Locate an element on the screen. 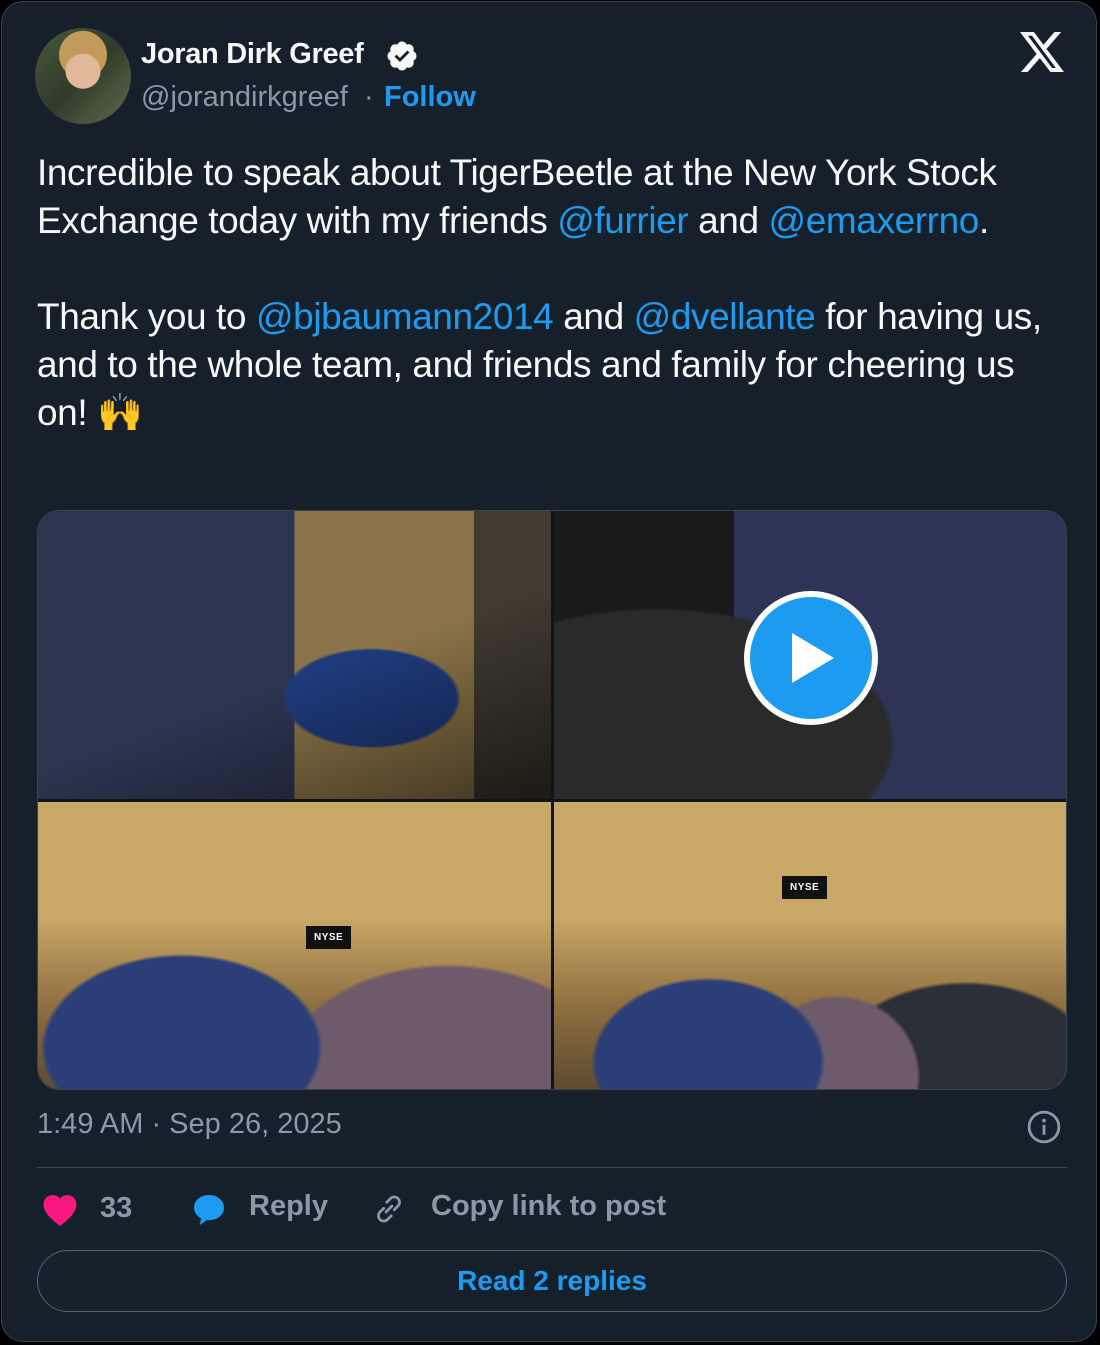 This screenshot has height=1345, width=1100. copy-link-button: Copy link to post is located at coordinates (548, 1210).